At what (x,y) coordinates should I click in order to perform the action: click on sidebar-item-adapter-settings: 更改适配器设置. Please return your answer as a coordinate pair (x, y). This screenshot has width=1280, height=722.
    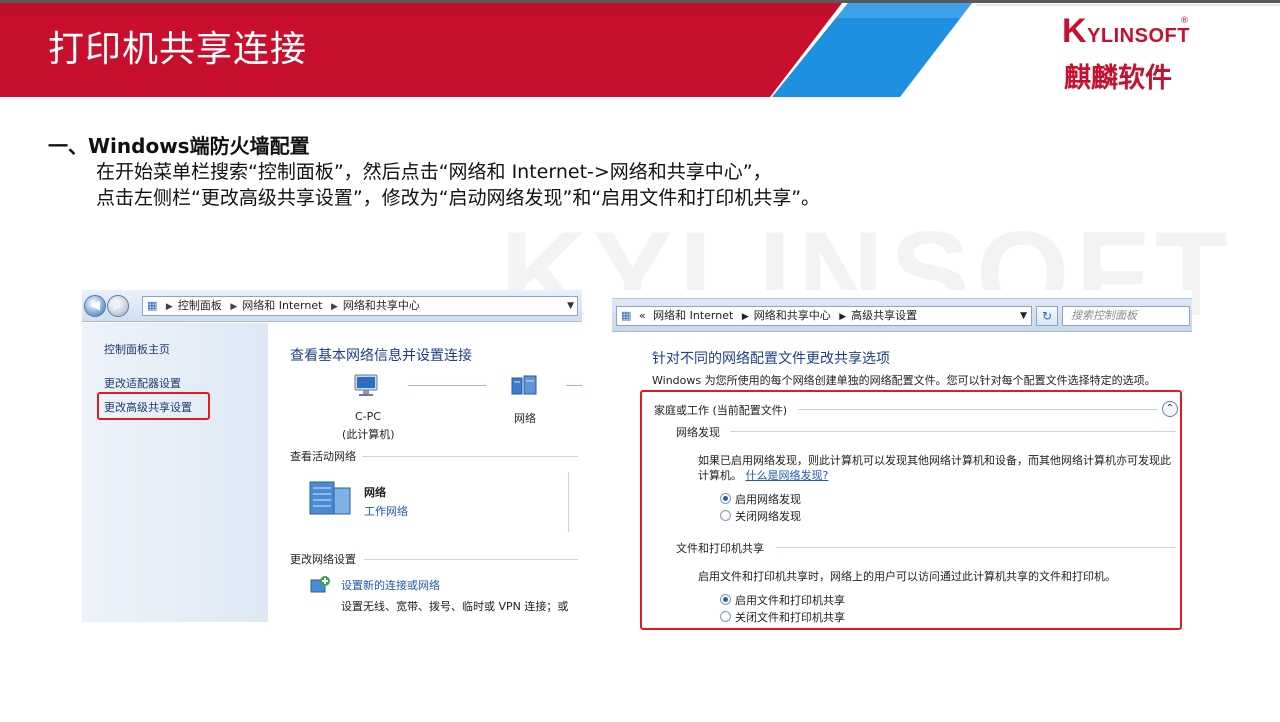
    Looking at the image, I should click on (142, 383).